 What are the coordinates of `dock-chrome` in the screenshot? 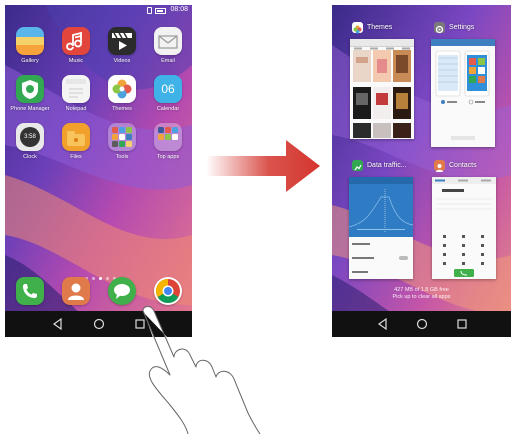 It's located at (168, 291).